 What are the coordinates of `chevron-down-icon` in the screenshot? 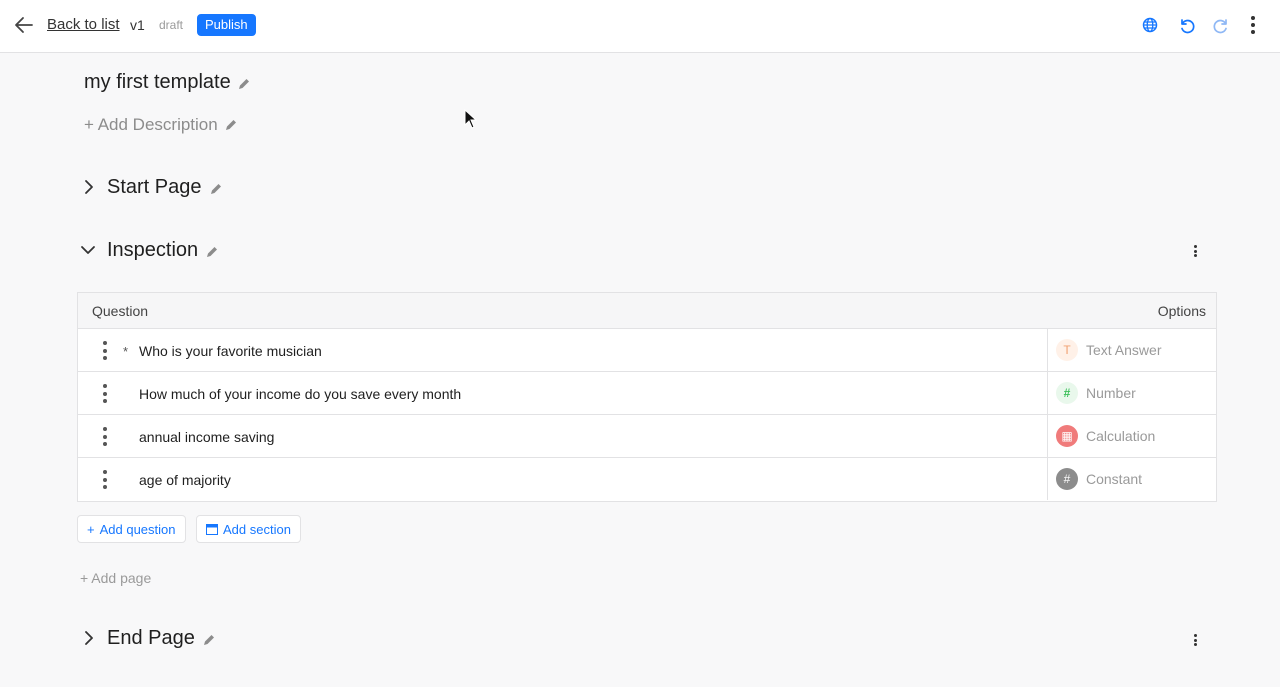 It's located at (88, 250).